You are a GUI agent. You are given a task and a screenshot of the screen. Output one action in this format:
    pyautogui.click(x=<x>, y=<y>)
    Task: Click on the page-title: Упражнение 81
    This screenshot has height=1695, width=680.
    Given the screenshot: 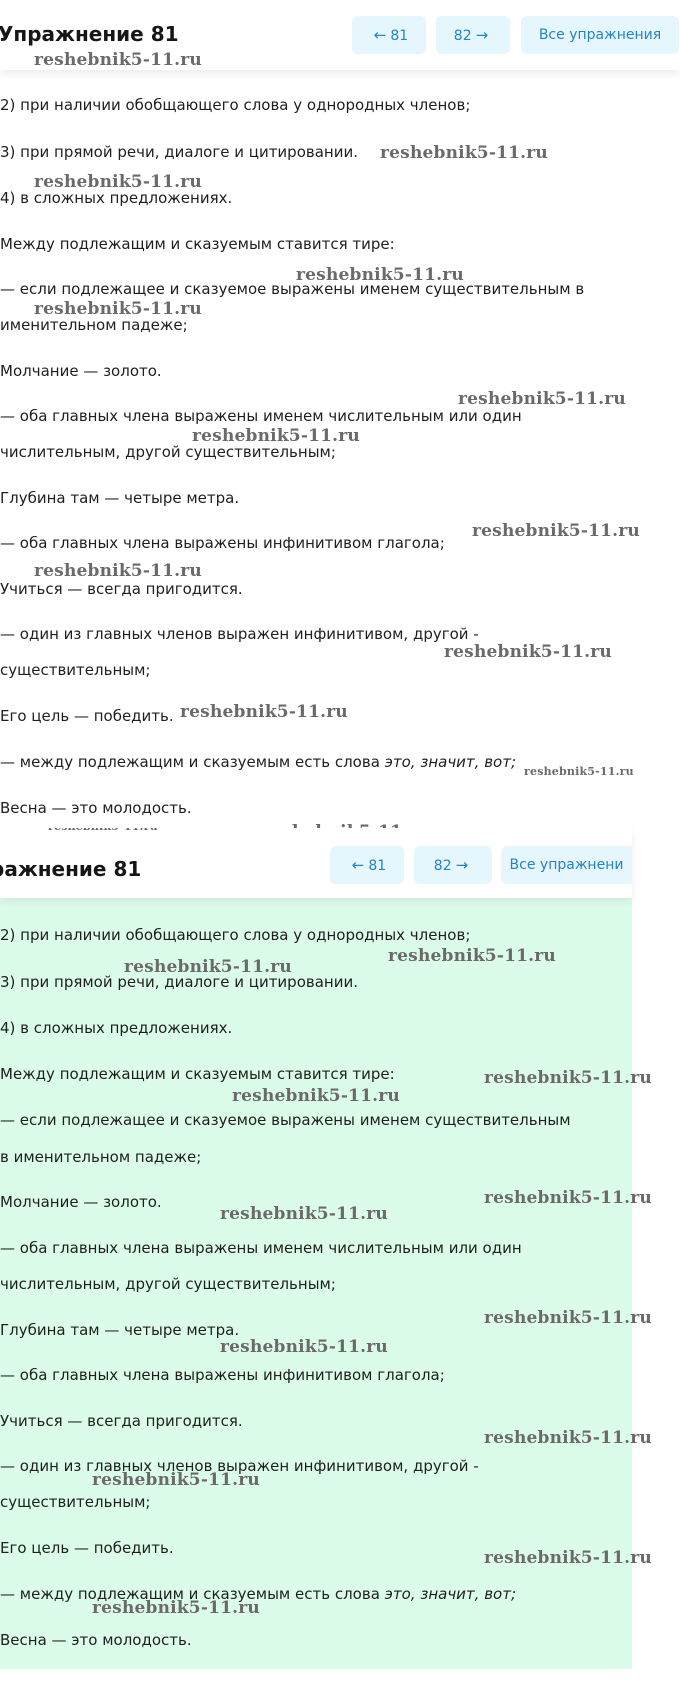 What is the action you would take?
    pyautogui.click(x=89, y=34)
    